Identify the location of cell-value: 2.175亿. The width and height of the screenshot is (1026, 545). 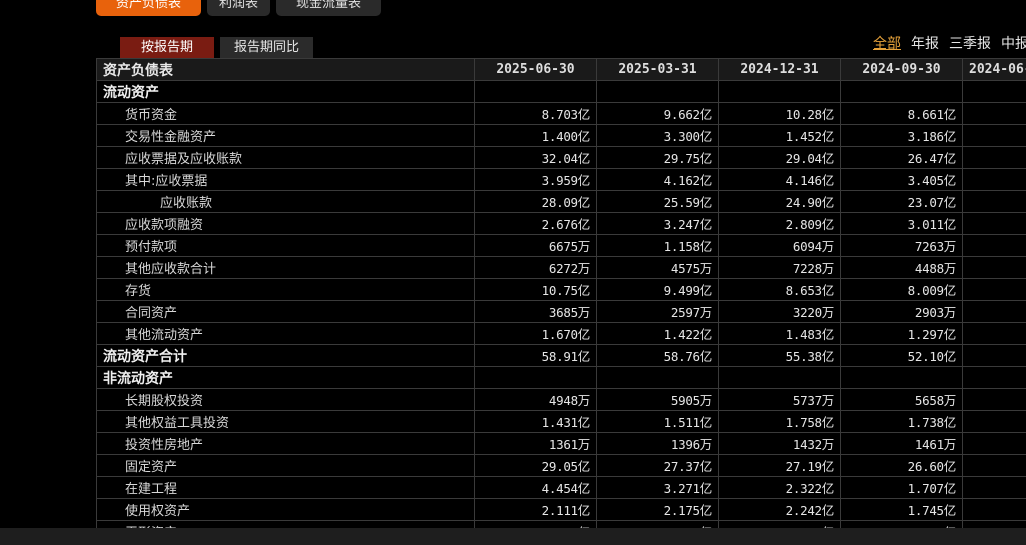
(657, 509).